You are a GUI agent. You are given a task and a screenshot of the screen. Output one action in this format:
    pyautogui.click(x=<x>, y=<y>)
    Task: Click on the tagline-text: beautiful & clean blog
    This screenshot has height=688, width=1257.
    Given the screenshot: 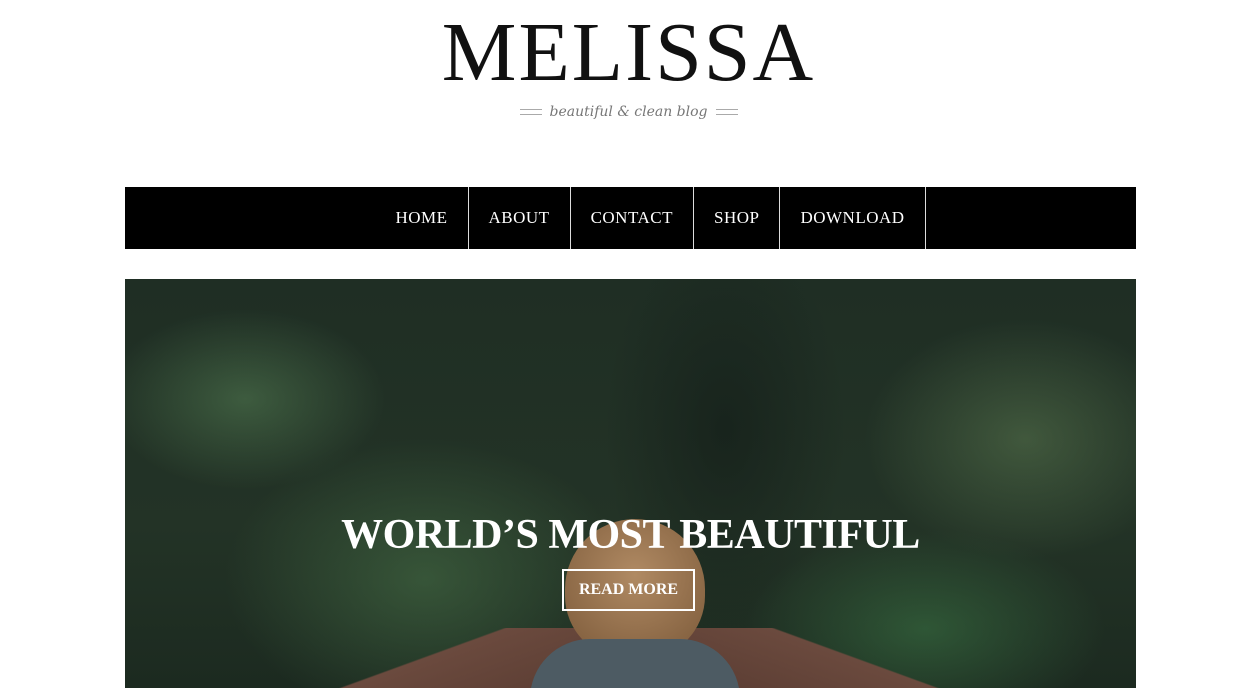 What is the action you would take?
    pyautogui.click(x=628, y=112)
    